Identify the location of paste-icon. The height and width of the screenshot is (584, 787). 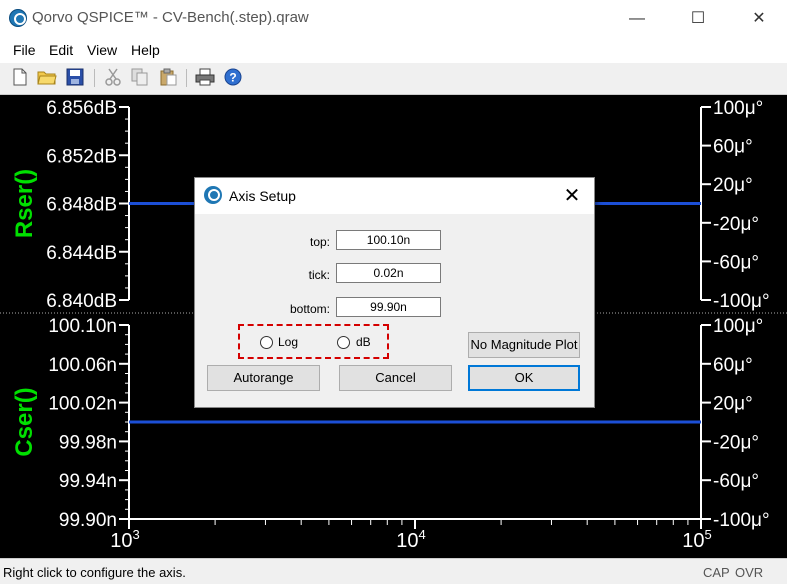
(168, 78).